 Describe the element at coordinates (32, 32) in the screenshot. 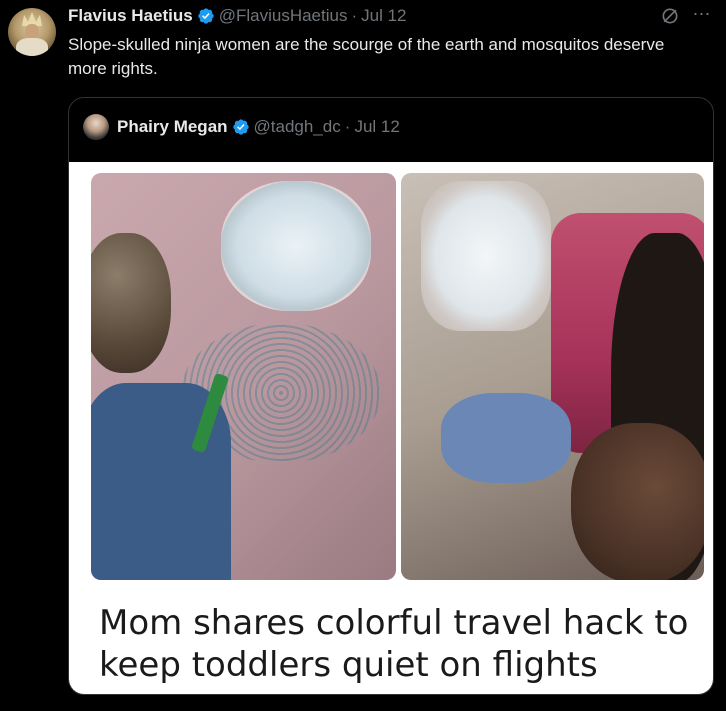

I see `author-avatar` at that location.